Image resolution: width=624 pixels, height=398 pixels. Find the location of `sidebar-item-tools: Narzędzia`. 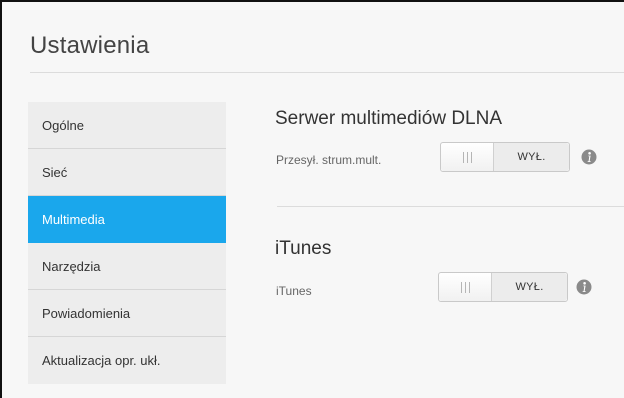

sidebar-item-tools: Narzędzia is located at coordinates (127, 266).